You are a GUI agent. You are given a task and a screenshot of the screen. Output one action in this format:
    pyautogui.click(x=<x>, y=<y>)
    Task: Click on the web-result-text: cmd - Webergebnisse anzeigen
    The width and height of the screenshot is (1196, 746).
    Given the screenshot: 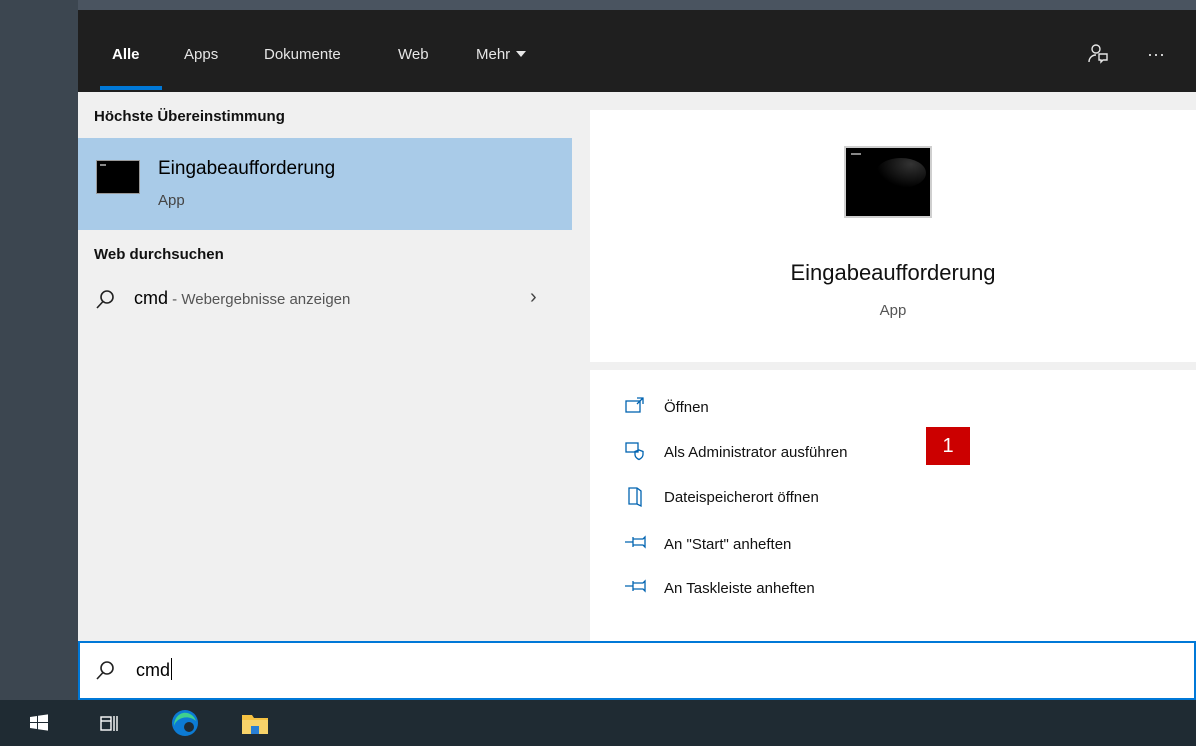 What is the action you would take?
    pyautogui.click(x=242, y=298)
    